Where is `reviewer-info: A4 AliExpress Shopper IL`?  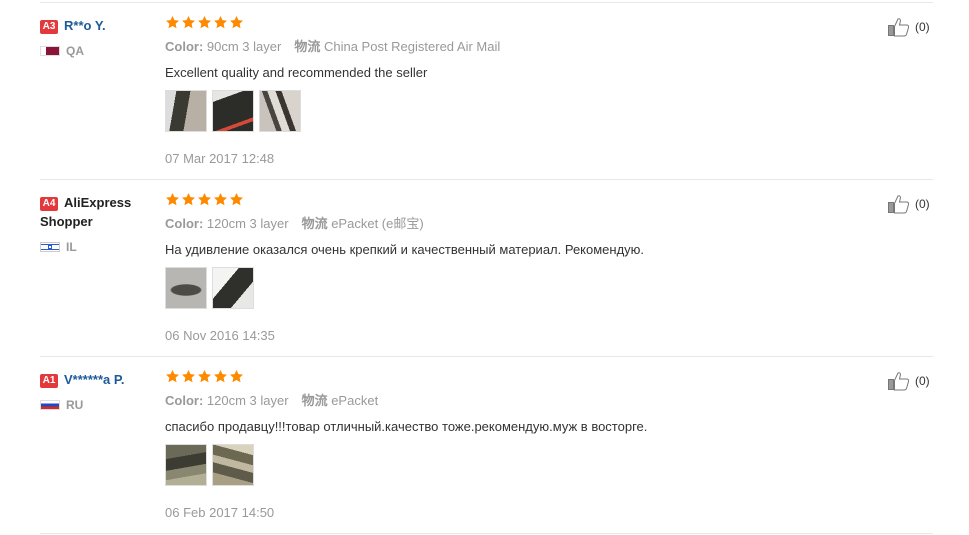 reviewer-info: A4 AliExpress Shopper IL is located at coordinates (100, 223).